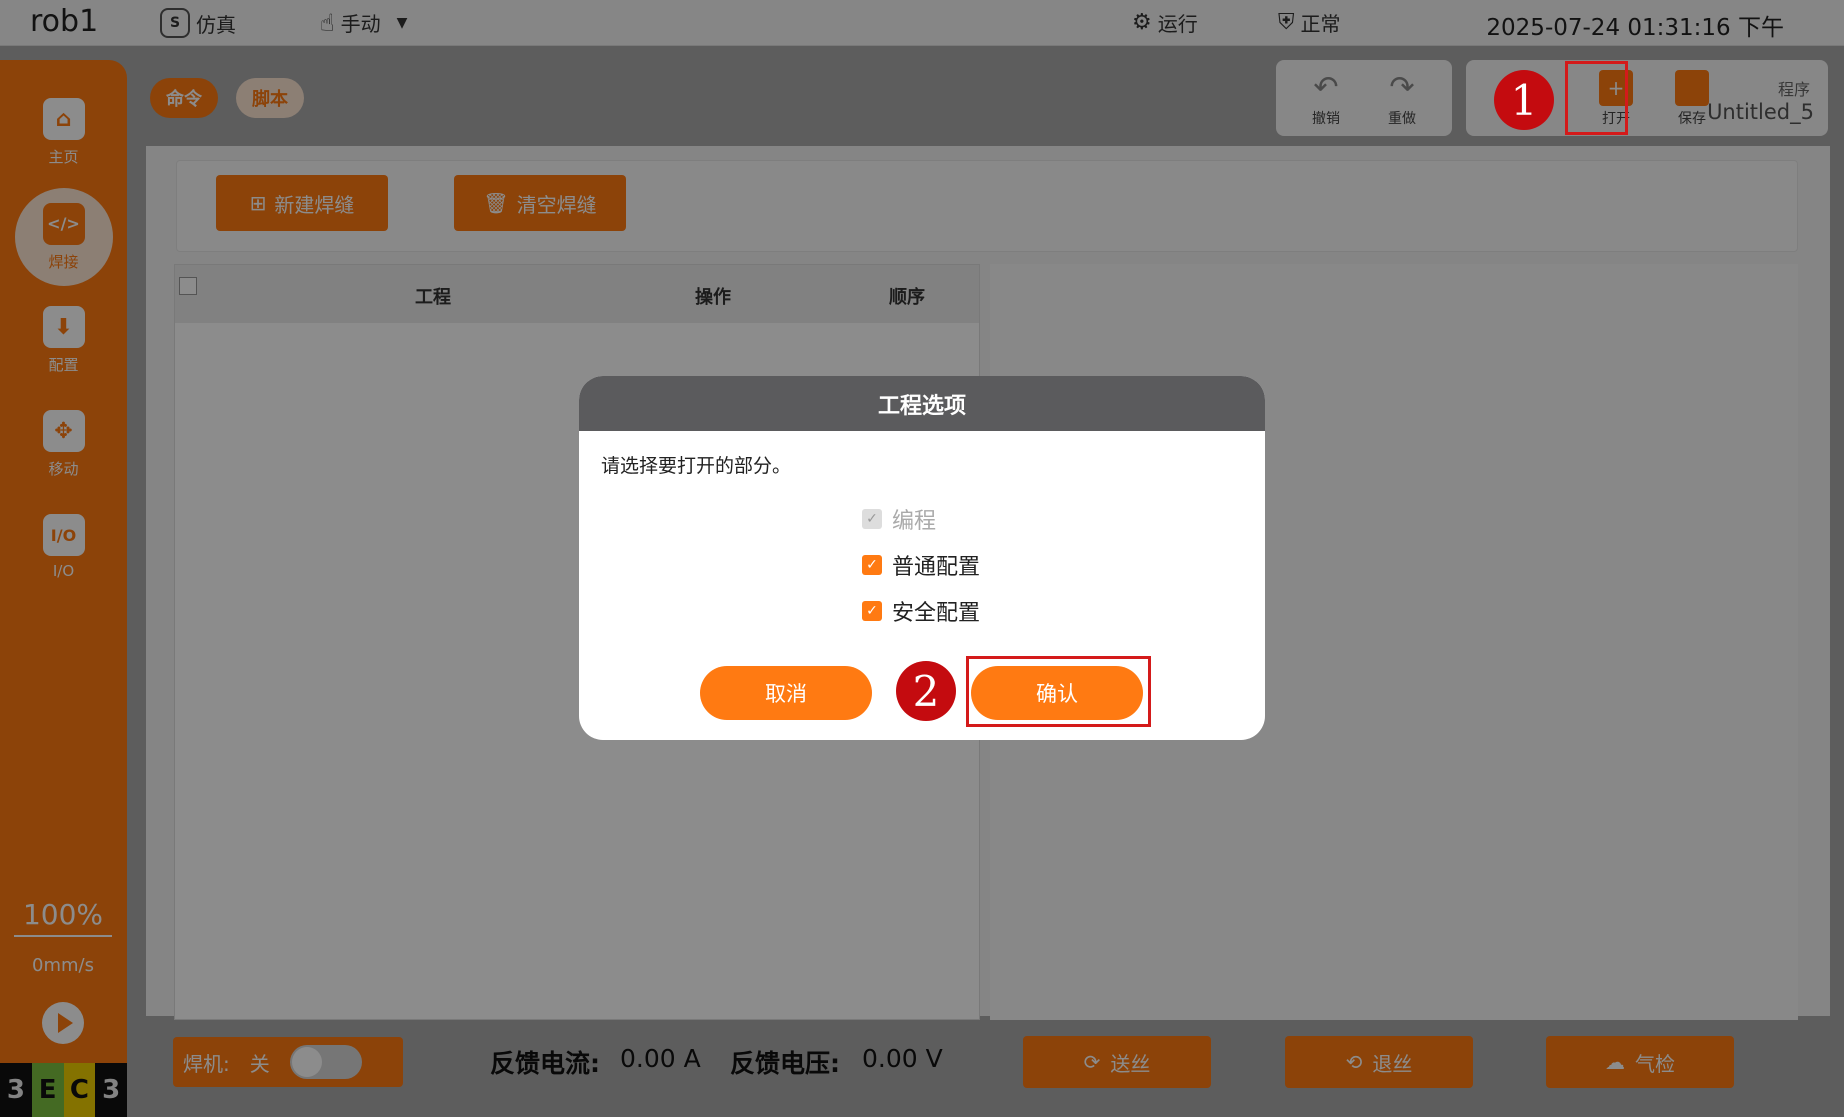  I want to click on download-icon: ⬇, so click(63, 327).